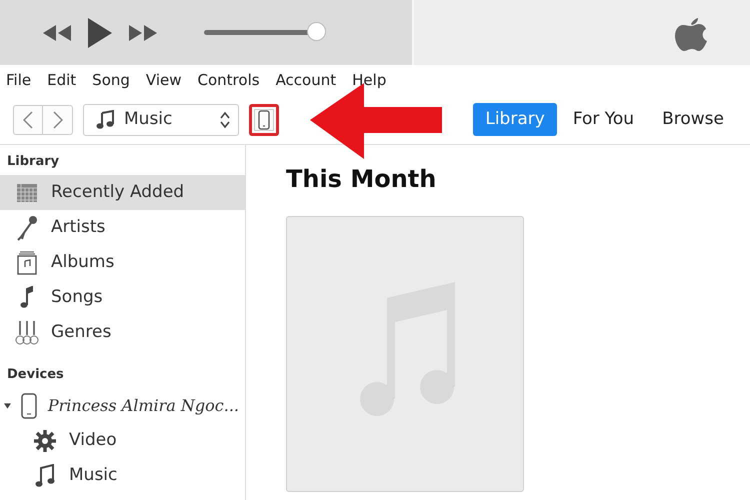 This screenshot has width=750, height=500. What do you see at coordinates (225, 119) in the screenshot?
I see `updown-caret-icon` at bounding box center [225, 119].